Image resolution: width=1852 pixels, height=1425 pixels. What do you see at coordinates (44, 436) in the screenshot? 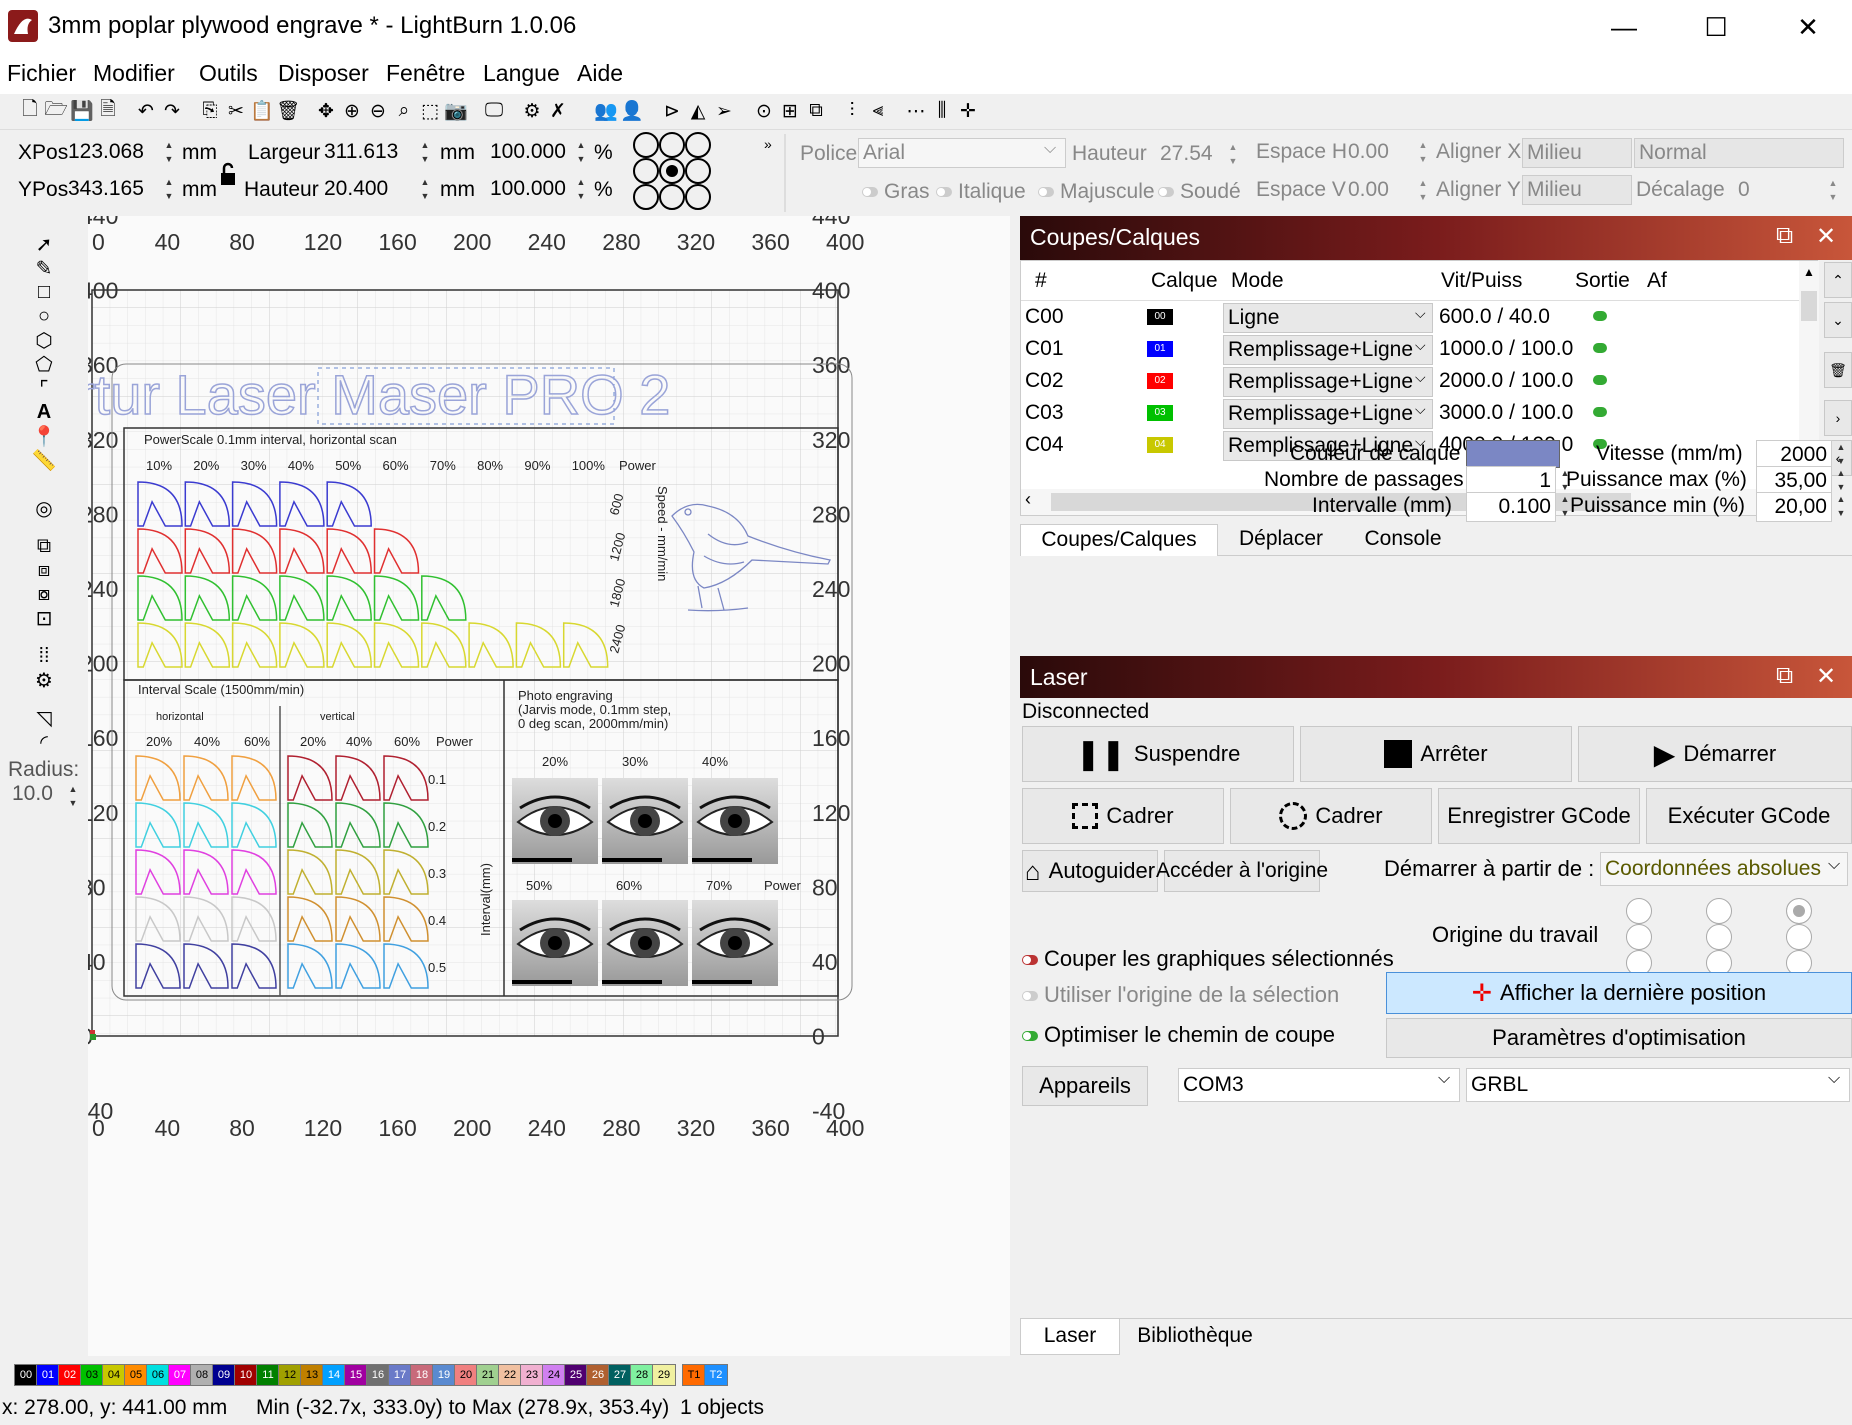
I see `position-pin-icon: 📍` at bounding box center [44, 436].